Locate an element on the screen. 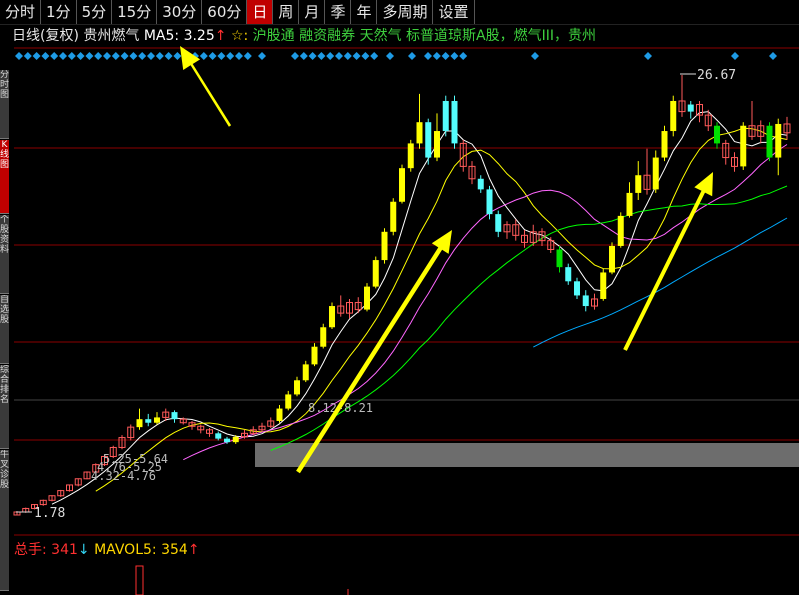 Image resolution: width=799 pixels, height=595 pixels. side-tab-3: 自选股 is located at coordinates (4, 329).